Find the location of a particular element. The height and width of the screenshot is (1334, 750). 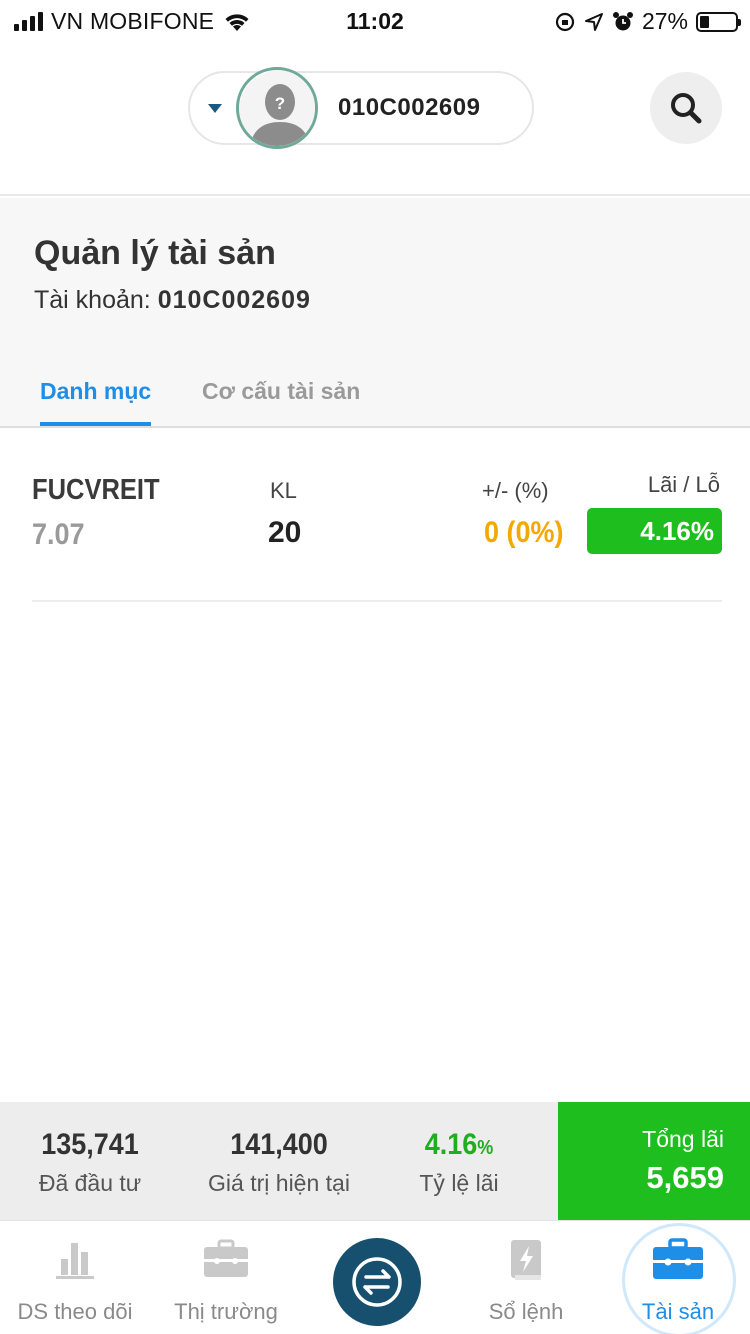

account-label: Tài khoản: is located at coordinates (92, 300).